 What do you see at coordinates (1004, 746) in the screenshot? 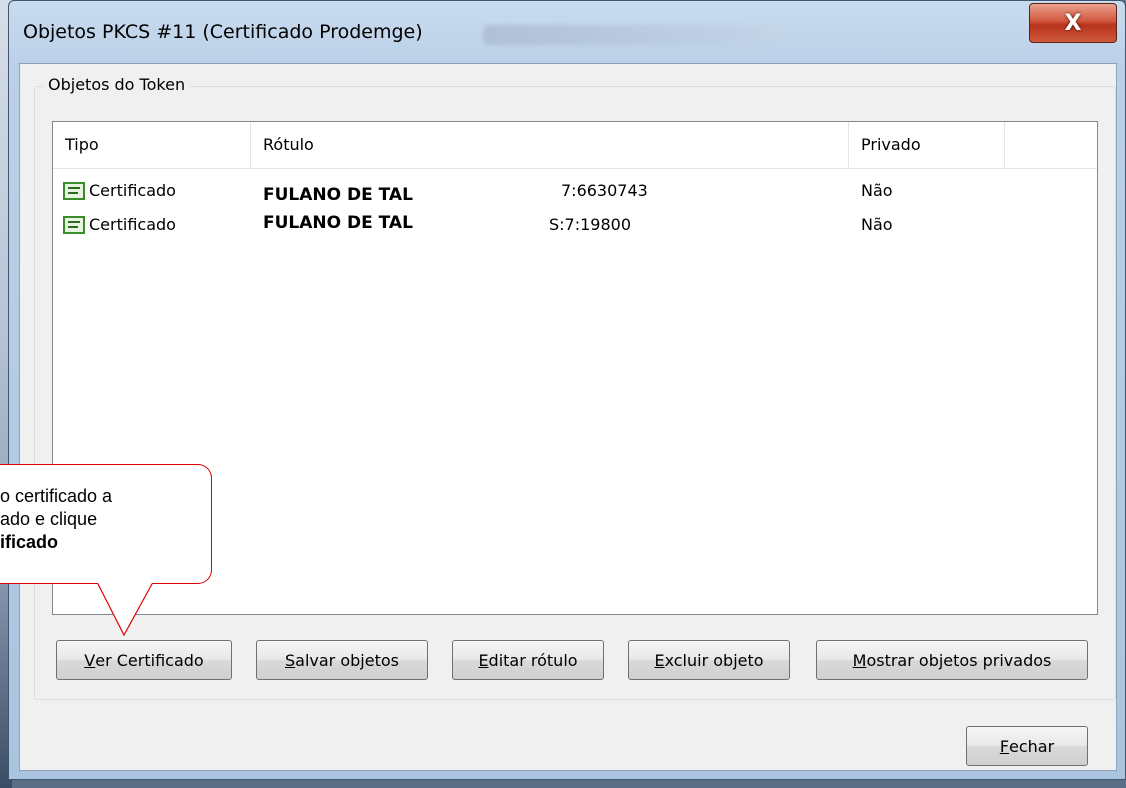
I see `accelerator-key: F` at bounding box center [1004, 746].